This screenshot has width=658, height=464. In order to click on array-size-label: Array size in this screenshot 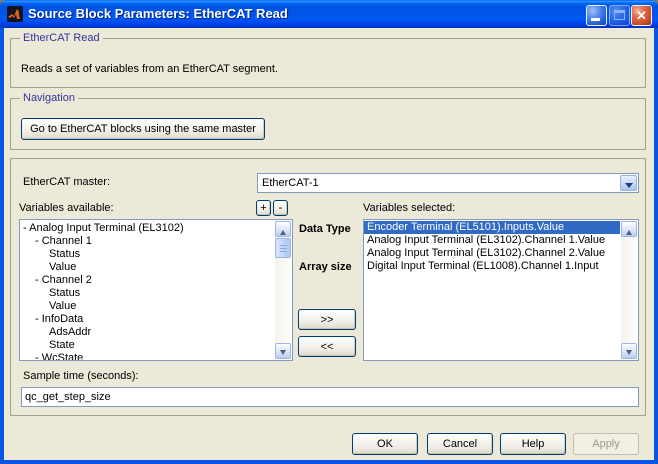, I will do `click(325, 267)`.